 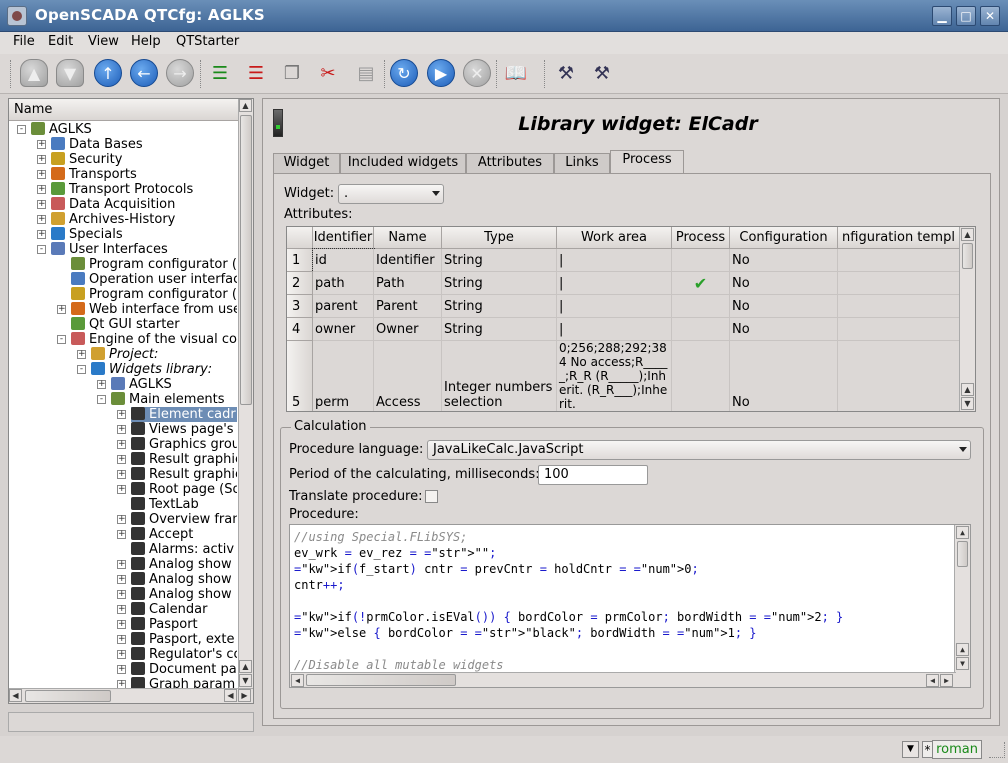 What do you see at coordinates (154, 279) in the screenshot?
I see `tree-item: Operation user interfac` at bounding box center [154, 279].